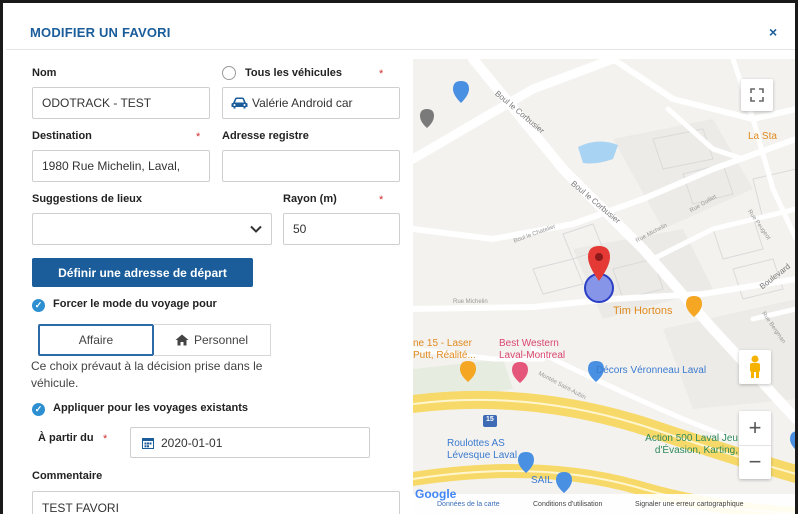 The height and width of the screenshot is (514, 798). What do you see at coordinates (142, 272) in the screenshot?
I see `set-departure-button: Définir une adresse de départ` at bounding box center [142, 272].